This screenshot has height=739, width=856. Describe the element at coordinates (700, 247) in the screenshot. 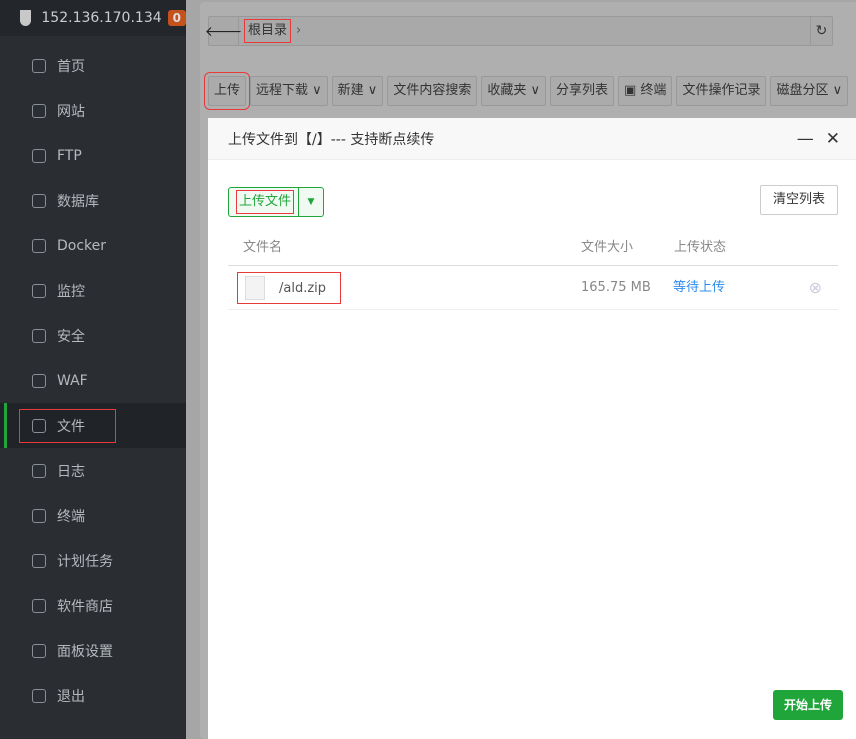

I see `column-status: 上传状态` at that location.